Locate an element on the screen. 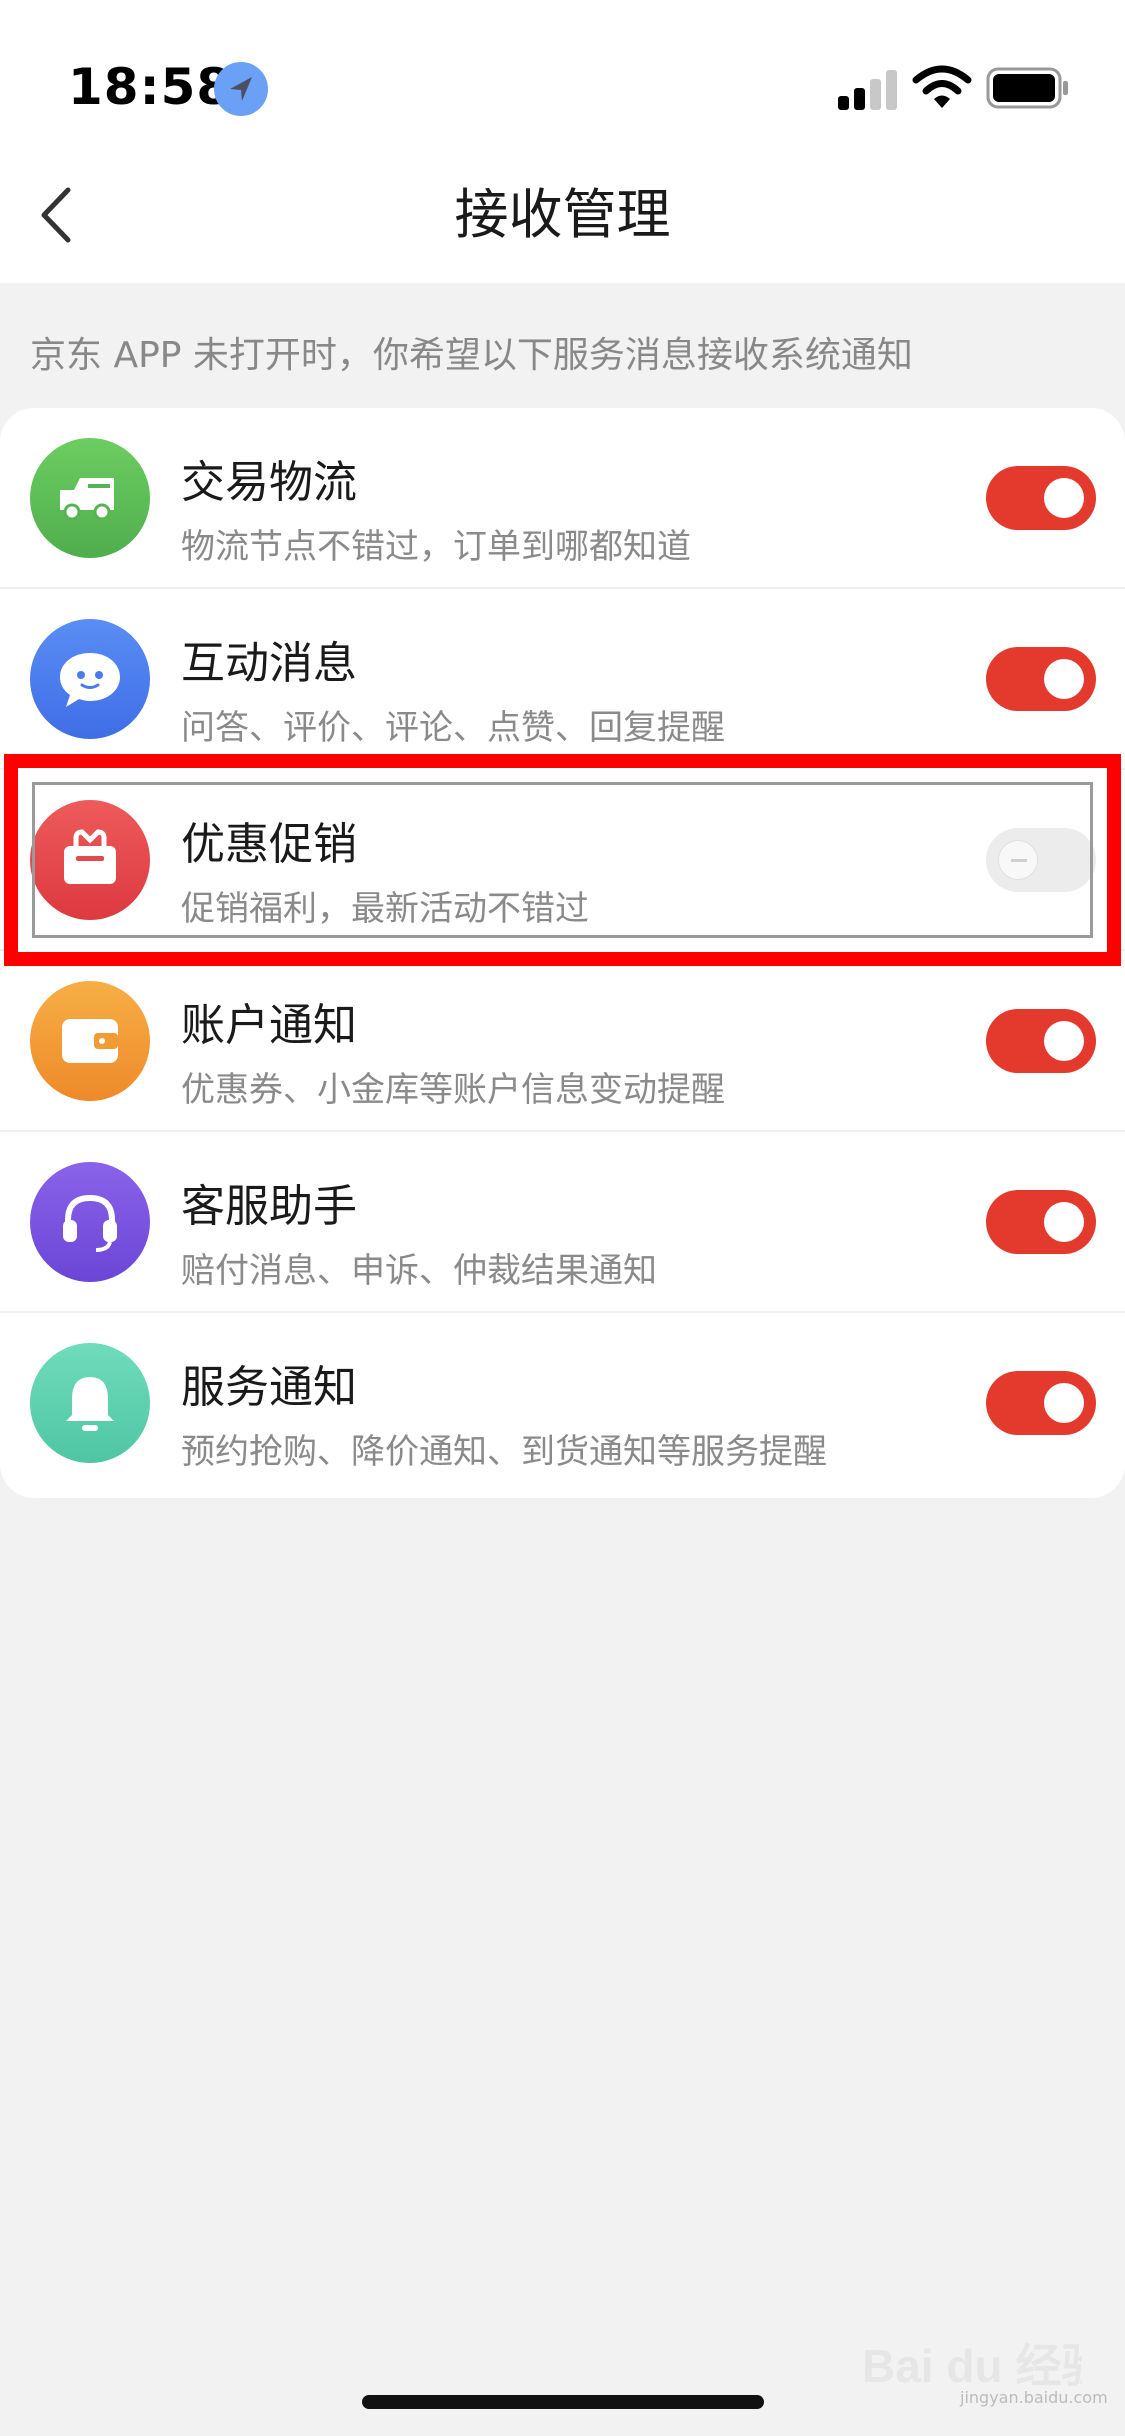 The width and height of the screenshot is (1125, 2436). setting-title: 客服助手 is located at coordinates (269, 1206).